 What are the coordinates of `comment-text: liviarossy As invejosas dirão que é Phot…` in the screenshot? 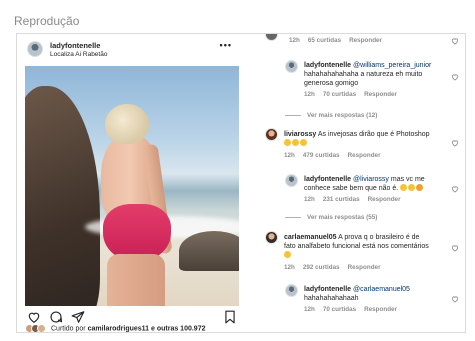 It's located at (371, 139).